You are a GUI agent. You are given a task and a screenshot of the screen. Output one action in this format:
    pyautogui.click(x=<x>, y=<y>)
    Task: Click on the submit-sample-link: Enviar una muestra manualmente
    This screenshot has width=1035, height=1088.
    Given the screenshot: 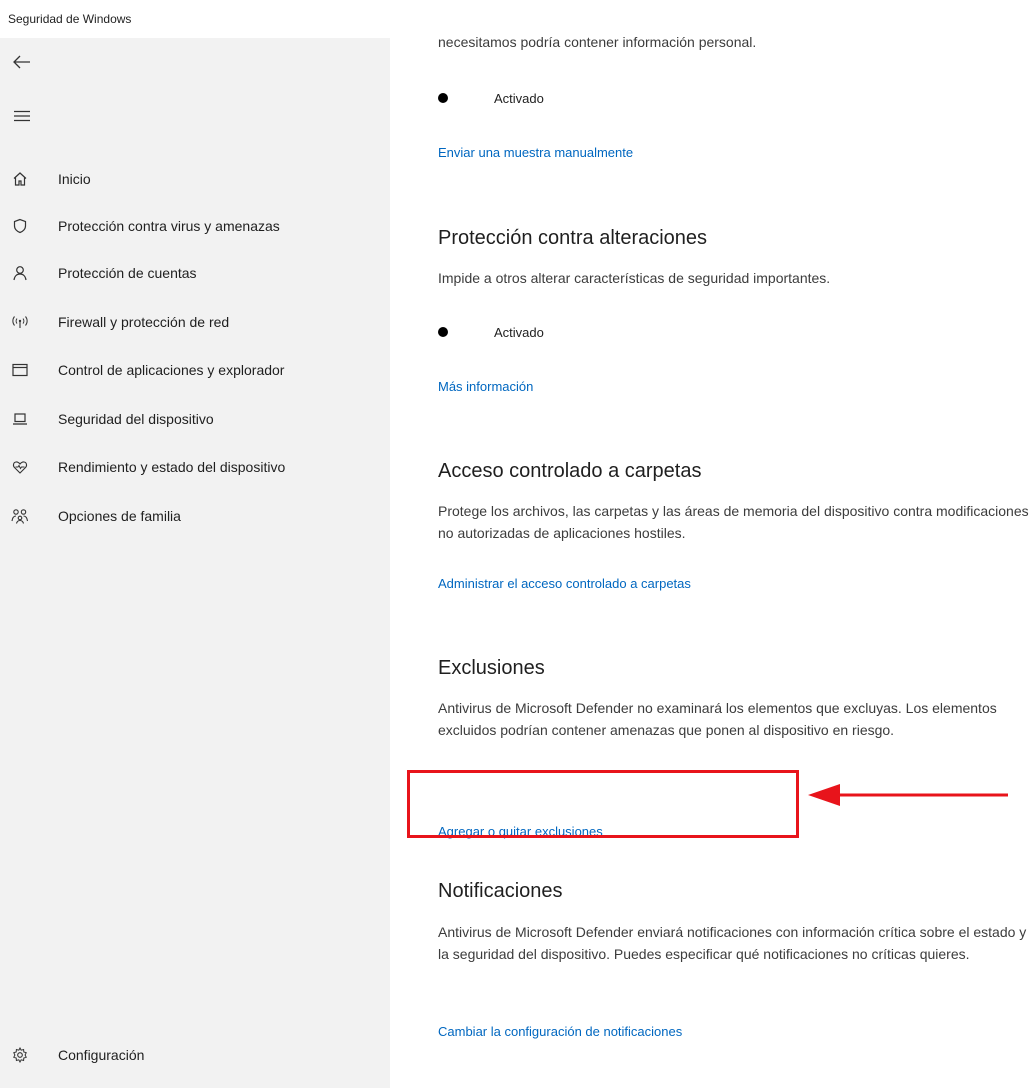 What is the action you would take?
    pyautogui.click(x=535, y=152)
    